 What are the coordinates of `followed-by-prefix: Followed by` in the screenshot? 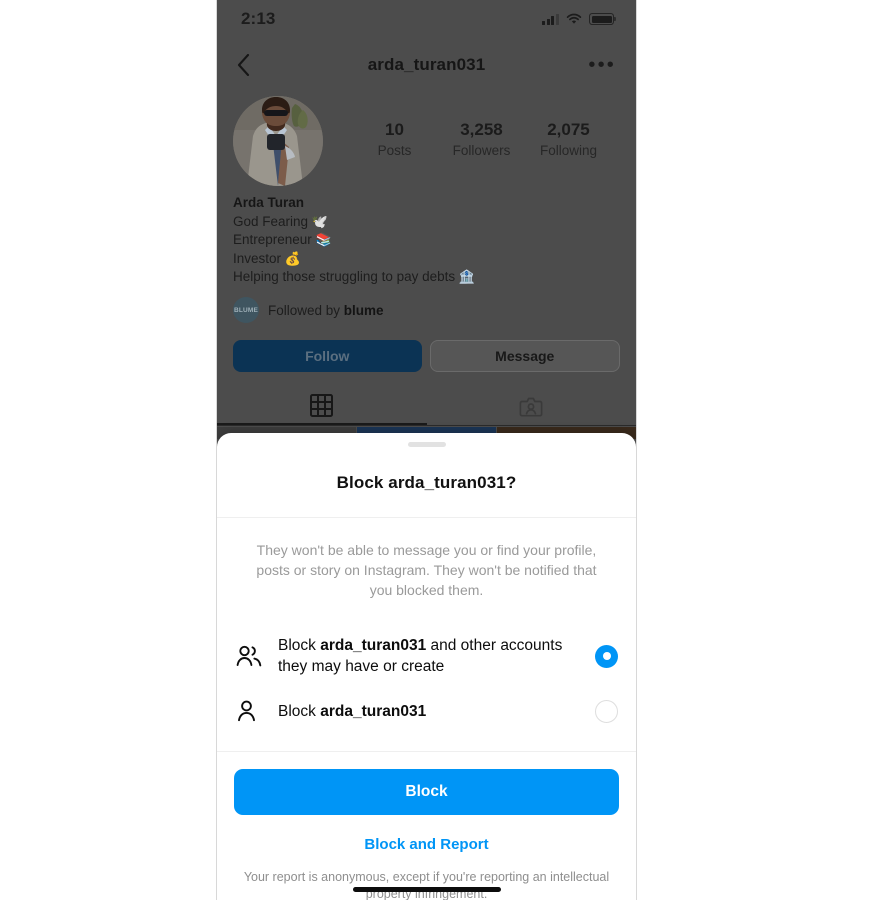 It's located at (306, 310).